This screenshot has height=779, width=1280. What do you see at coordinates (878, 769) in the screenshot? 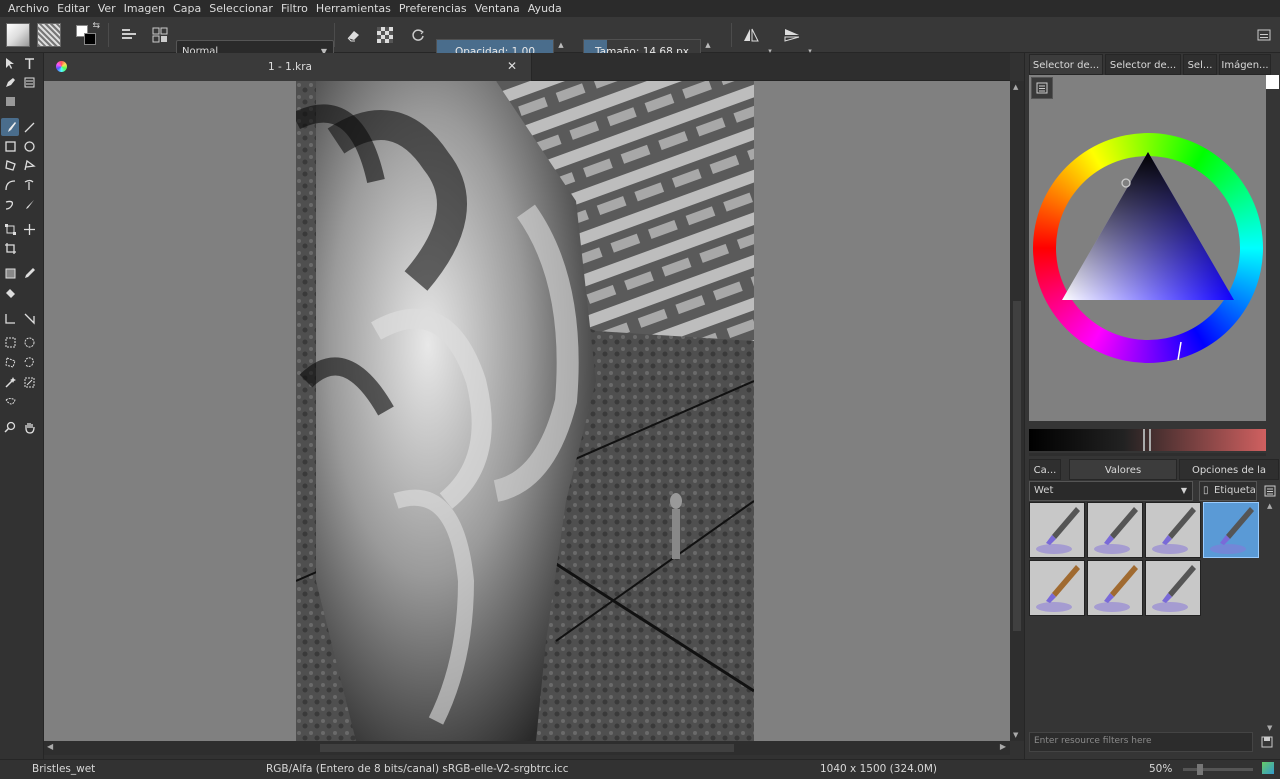
I see `status-dimensions: 1040 x 1500 (324.0M)` at bounding box center [878, 769].